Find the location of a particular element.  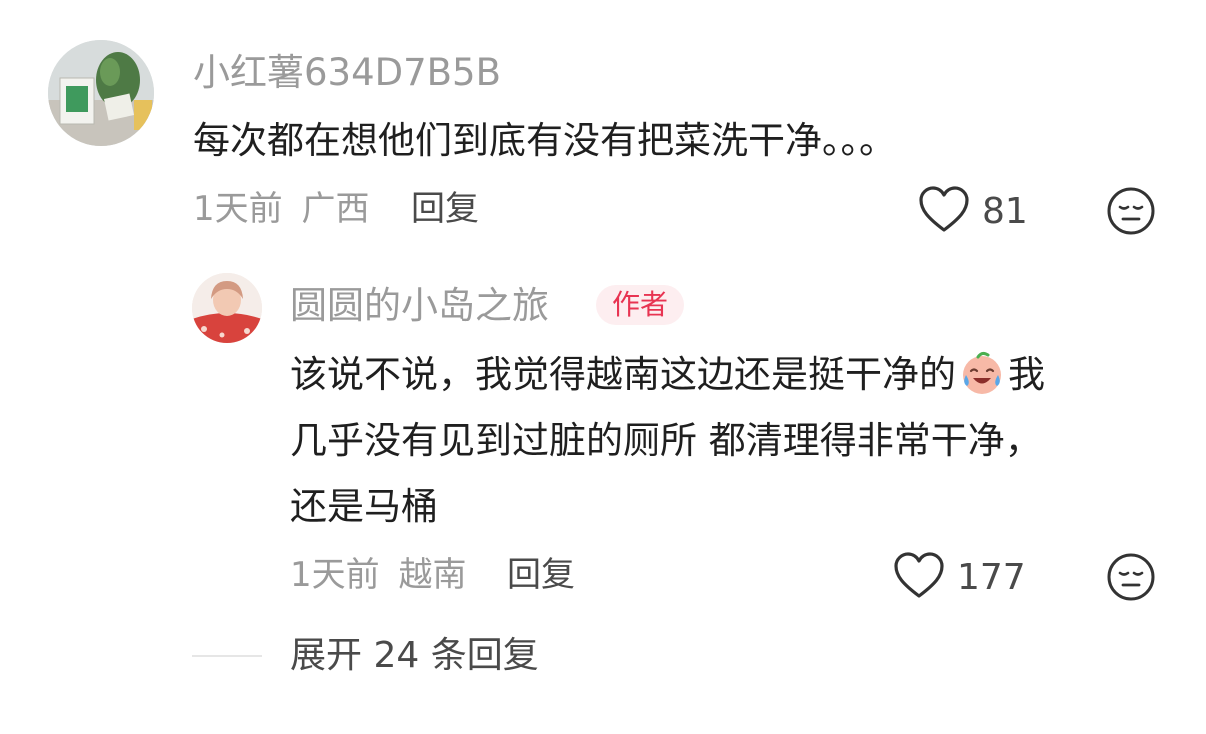

reply-like-button is located at coordinates (919, 576).